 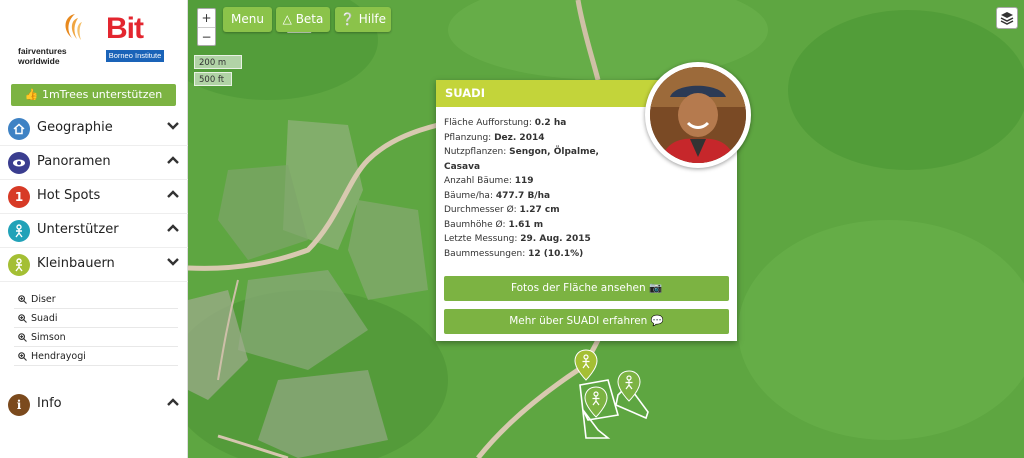 What do you see at coordinates (43, 299) in the screenshot?
I see `list-item-label: Diser` at bounding box center [43, 299].